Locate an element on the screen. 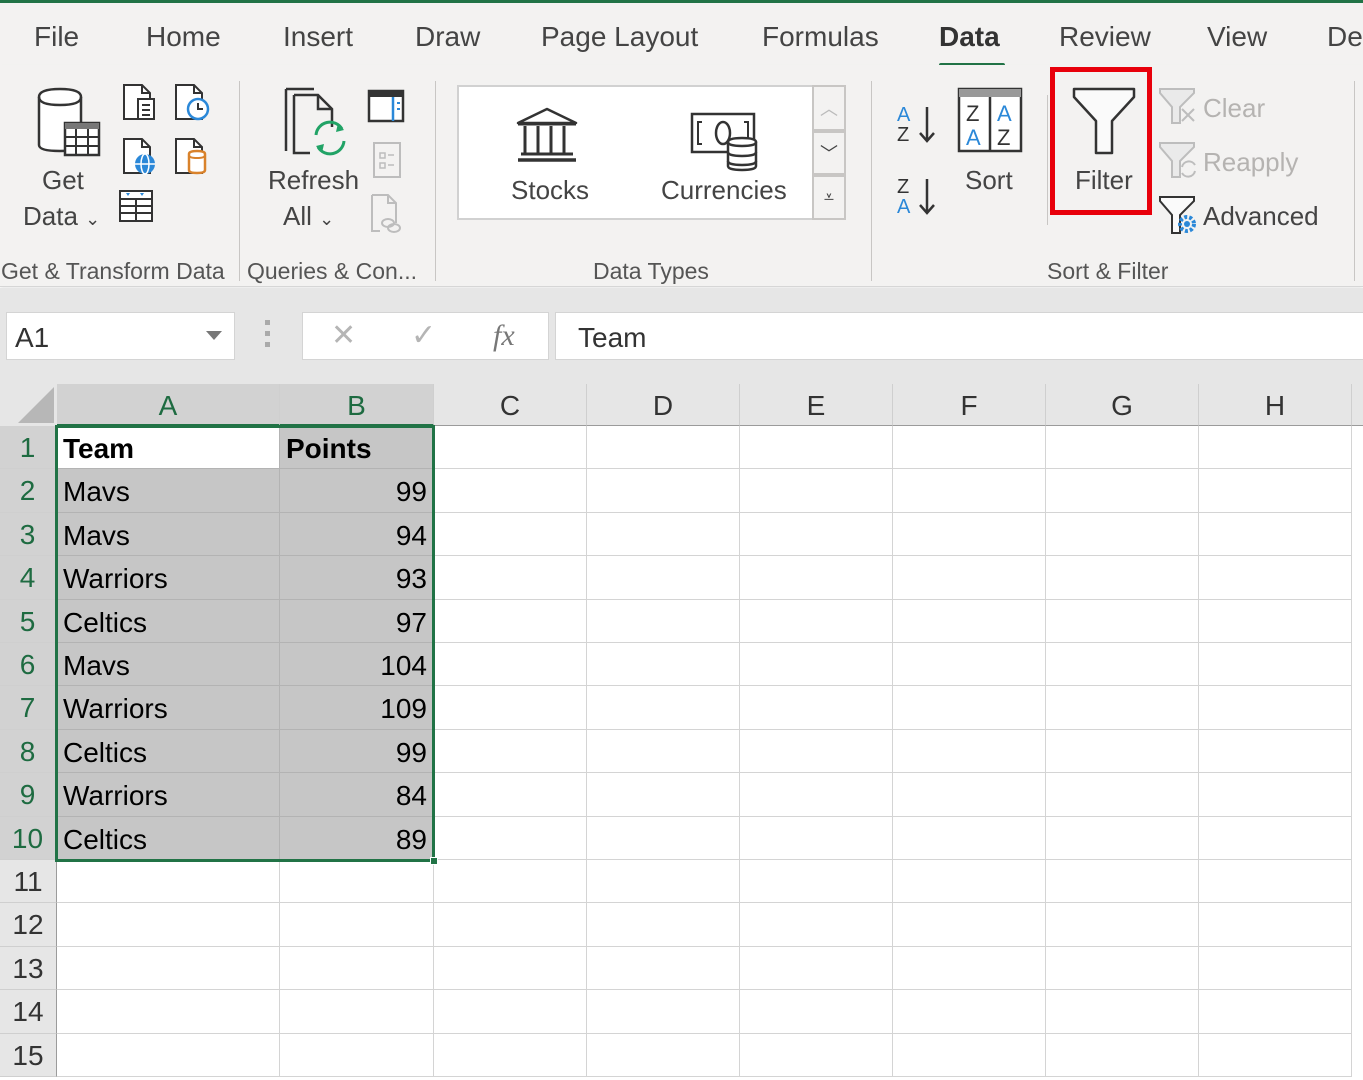 This screenshot has width=1363, height=1080. cell-e1 is located at coordinates (816, 448).